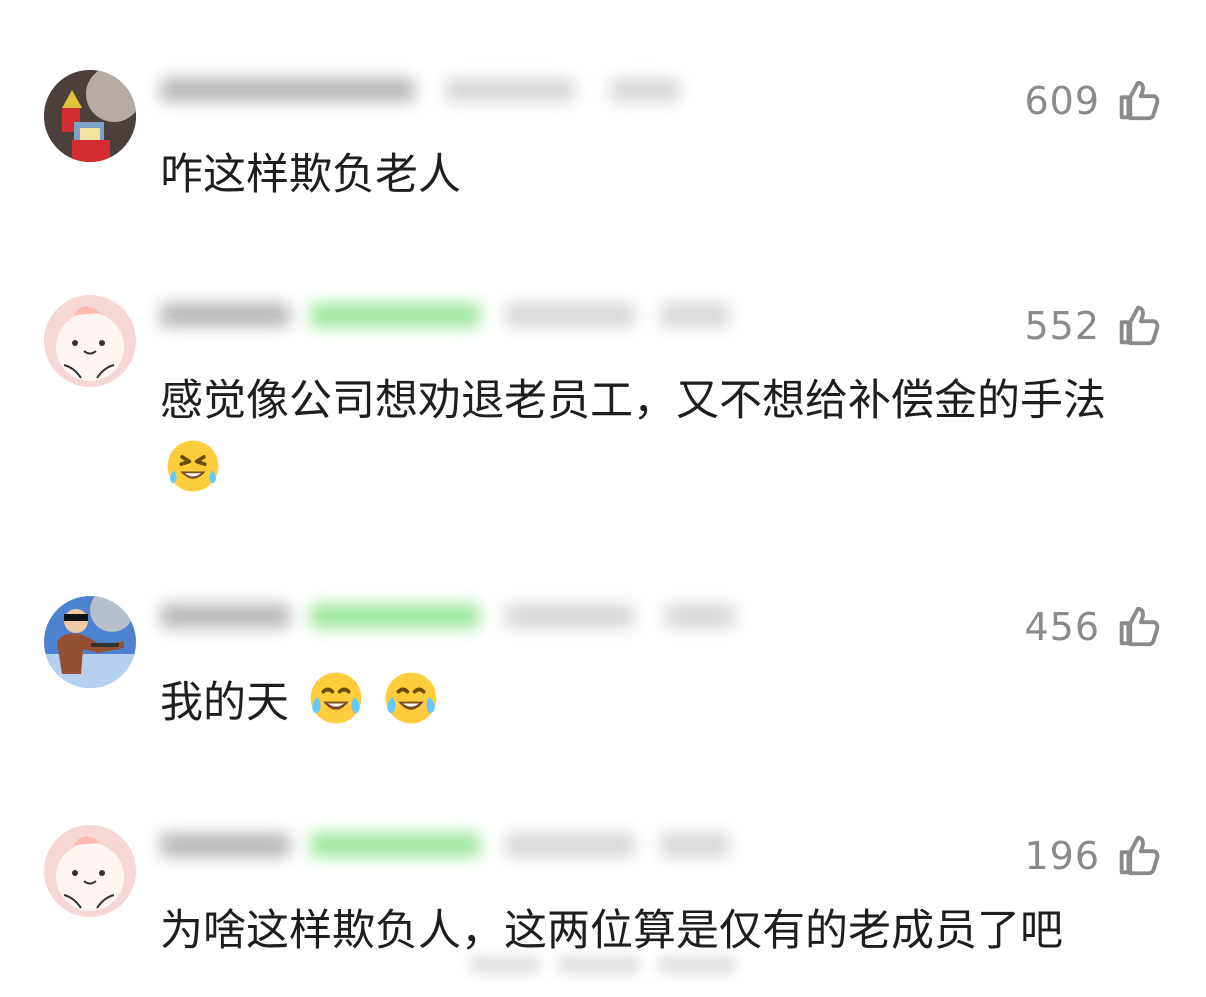 This screenshot has height=997, width=1206. I want to click on comment-text: 感觉像公司想劝退老员工，又不想给补偿金的手法, so click(665, 436).